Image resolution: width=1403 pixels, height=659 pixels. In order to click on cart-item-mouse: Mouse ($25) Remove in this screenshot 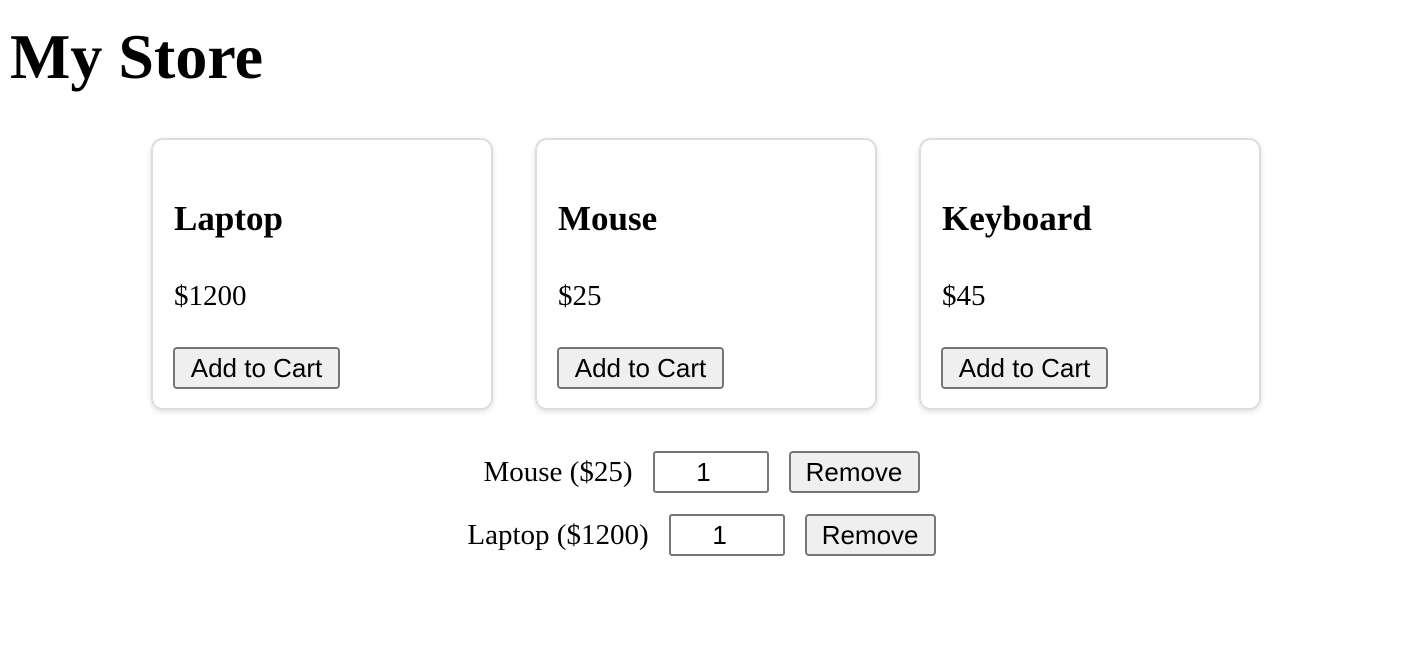, I will do `click(701, 472)`.